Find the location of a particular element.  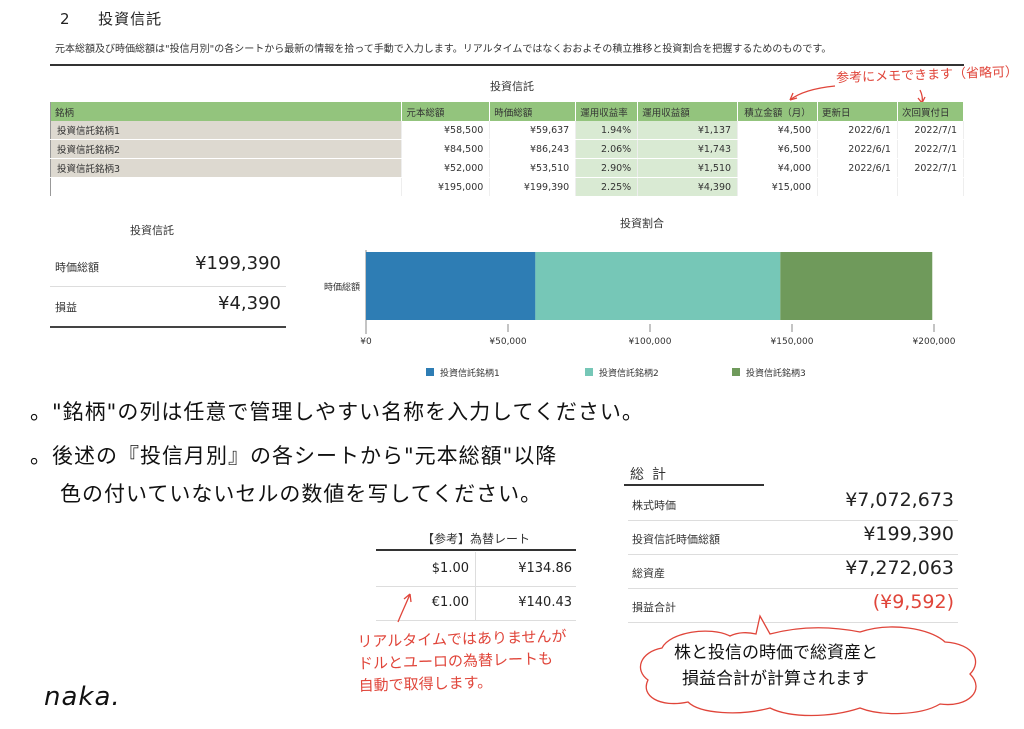

table-cell: ¥199,390 is located at coordinates (533, 187).